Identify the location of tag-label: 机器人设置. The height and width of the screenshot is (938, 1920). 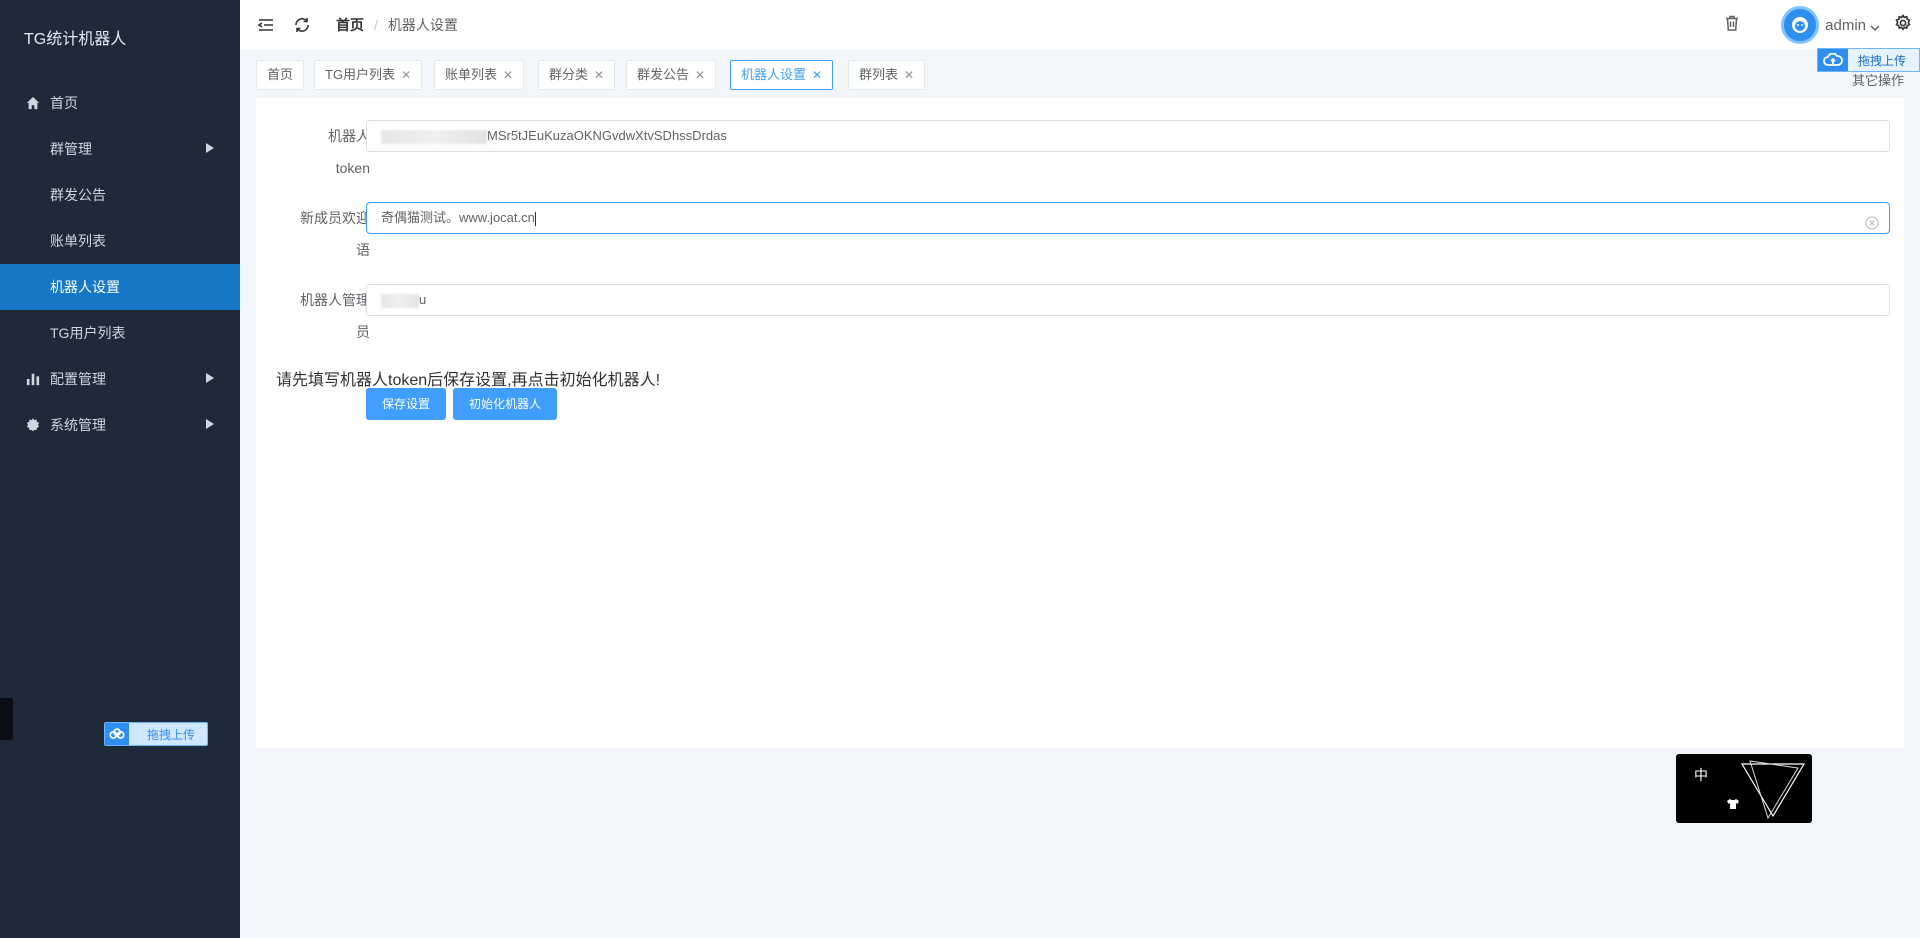
(774, 74).